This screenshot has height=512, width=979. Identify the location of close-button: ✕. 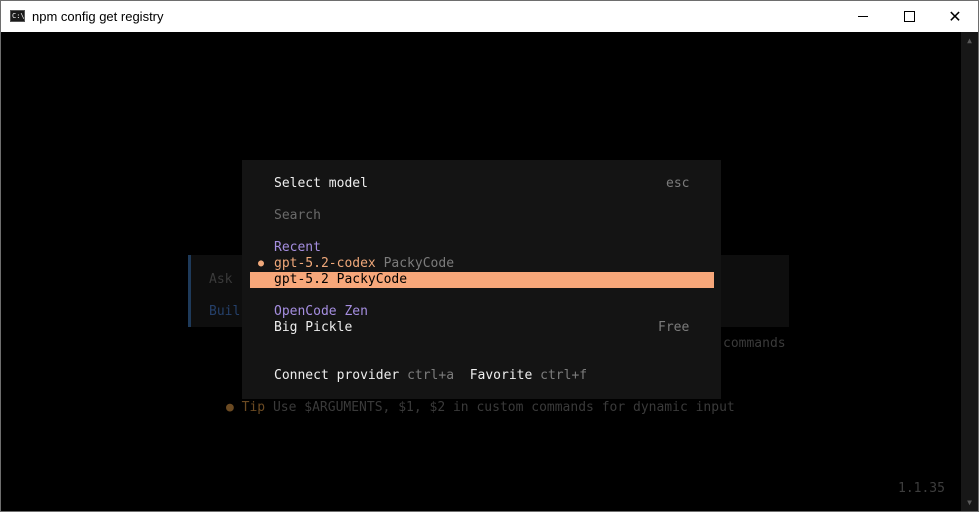
(955, 16).